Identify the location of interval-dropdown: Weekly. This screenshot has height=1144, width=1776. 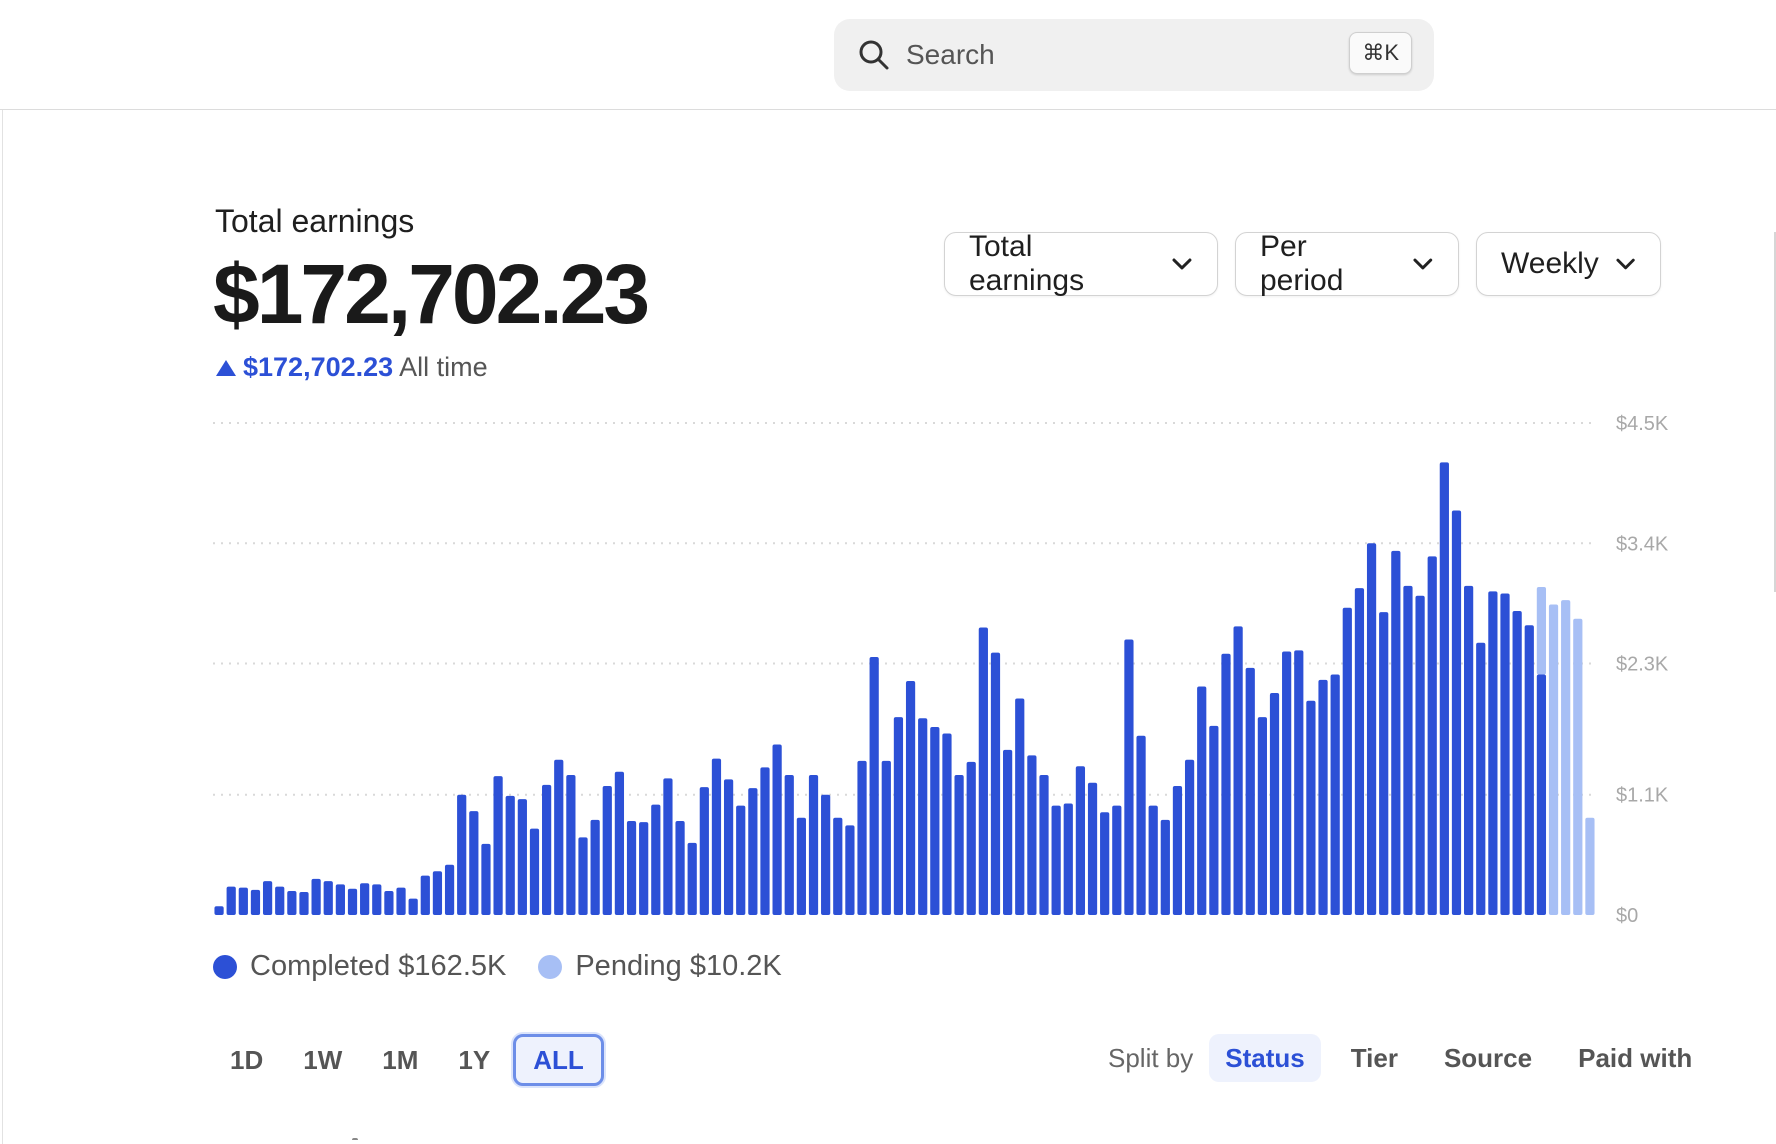
(1568, 264).